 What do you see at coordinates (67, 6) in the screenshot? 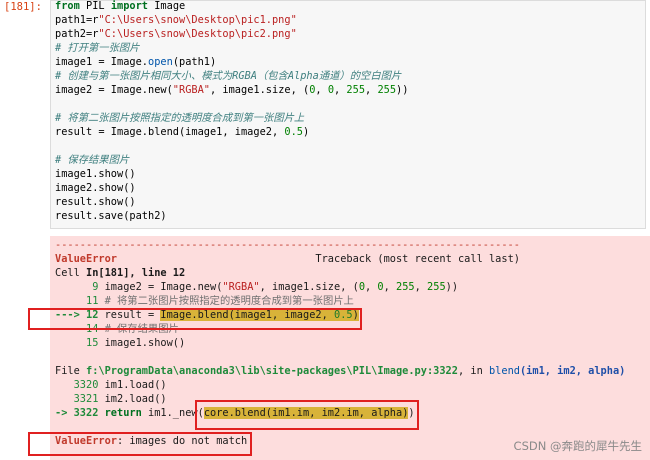
I see `keyword-from: from` at bounding box center [67, 6].